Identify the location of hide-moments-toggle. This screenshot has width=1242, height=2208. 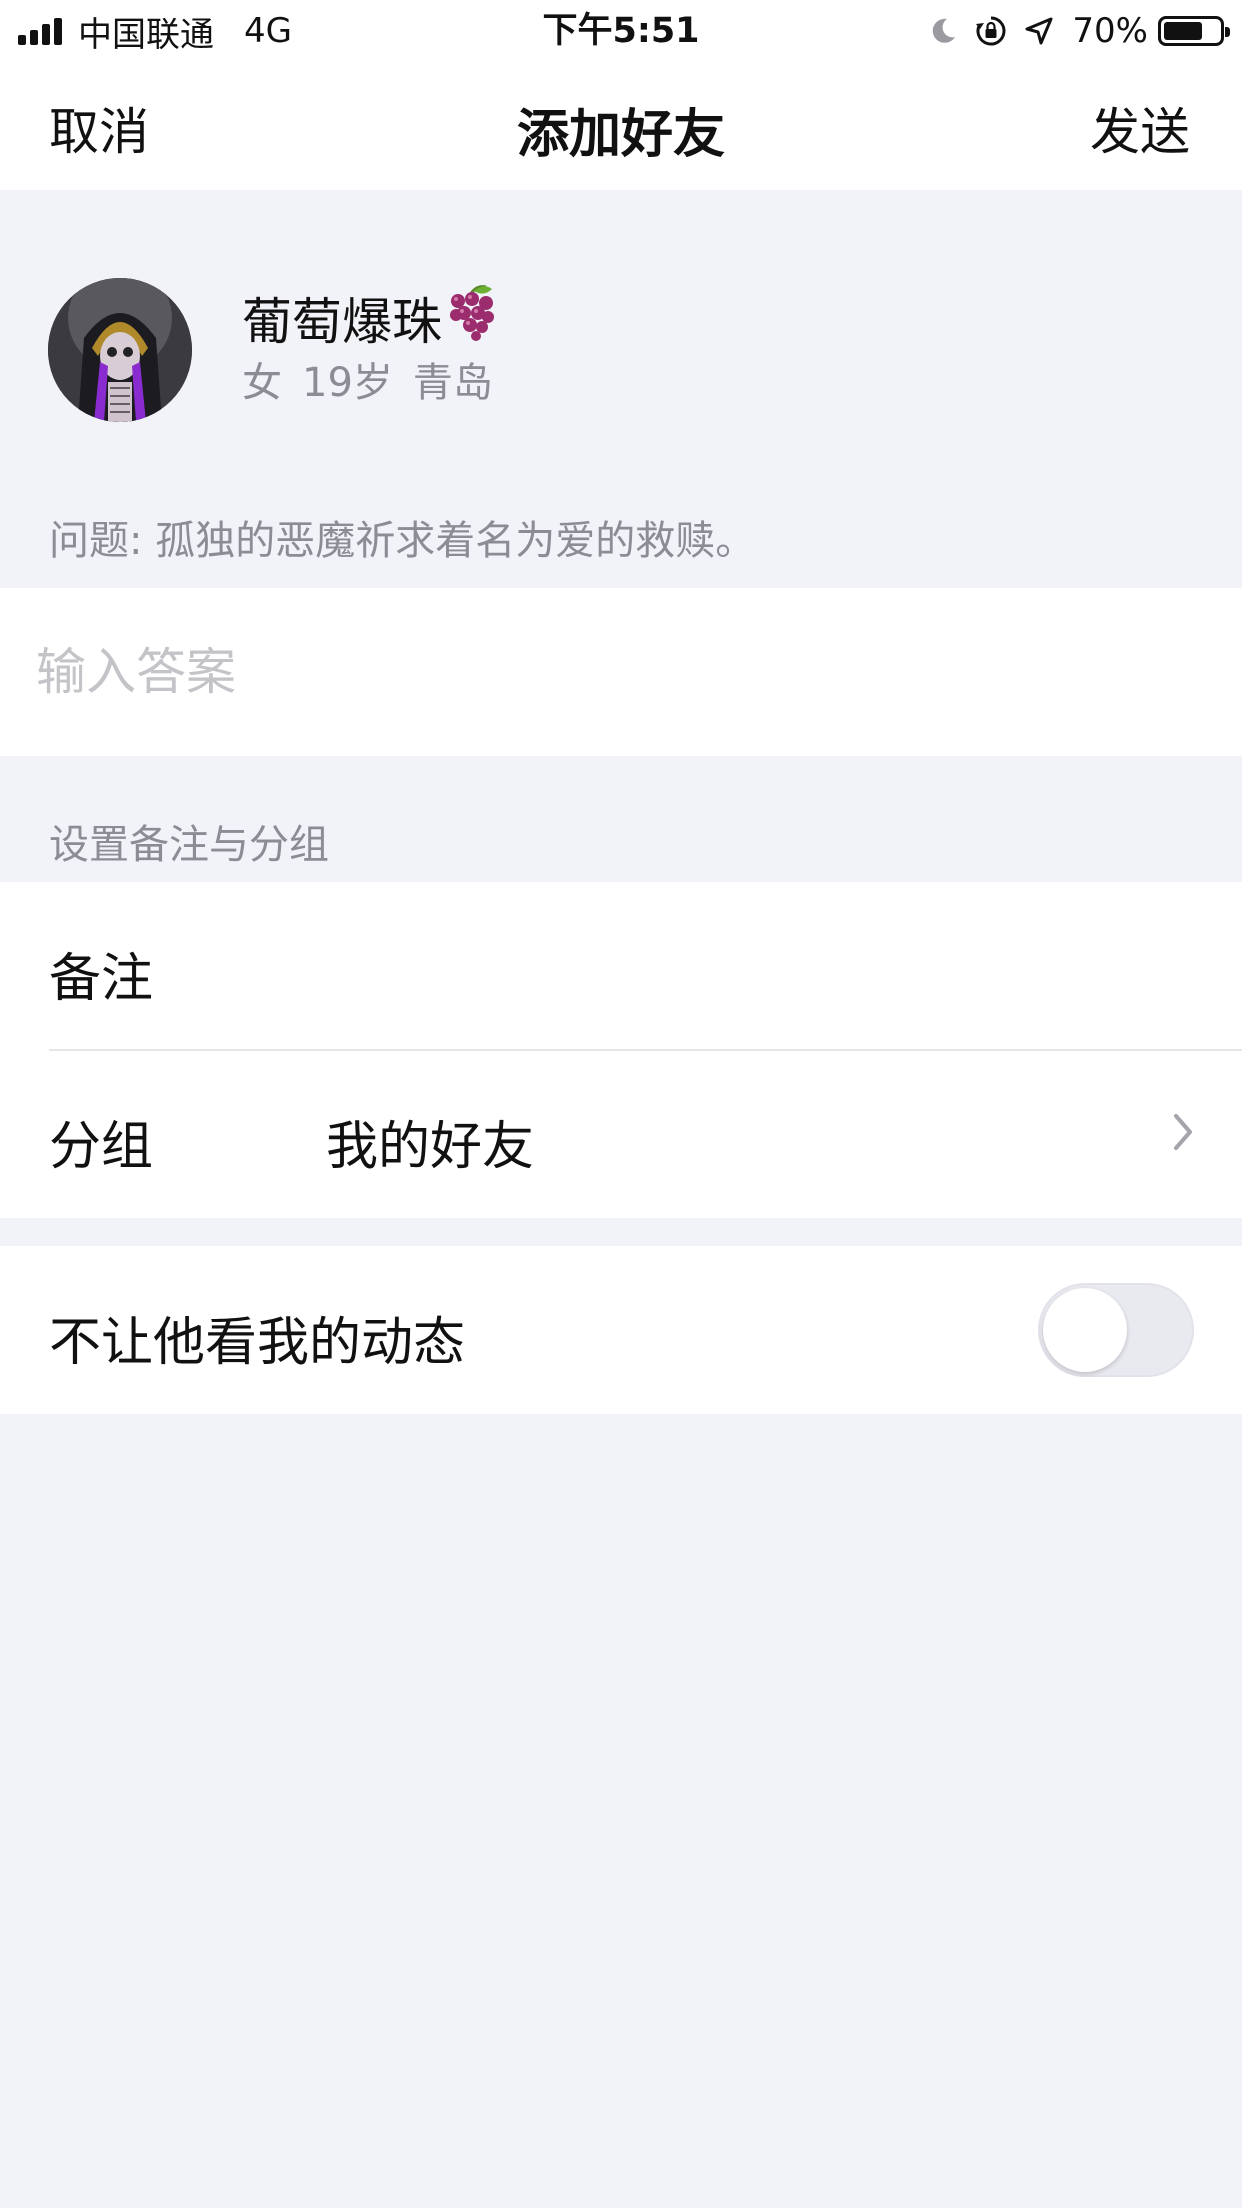
(1116, 1330).